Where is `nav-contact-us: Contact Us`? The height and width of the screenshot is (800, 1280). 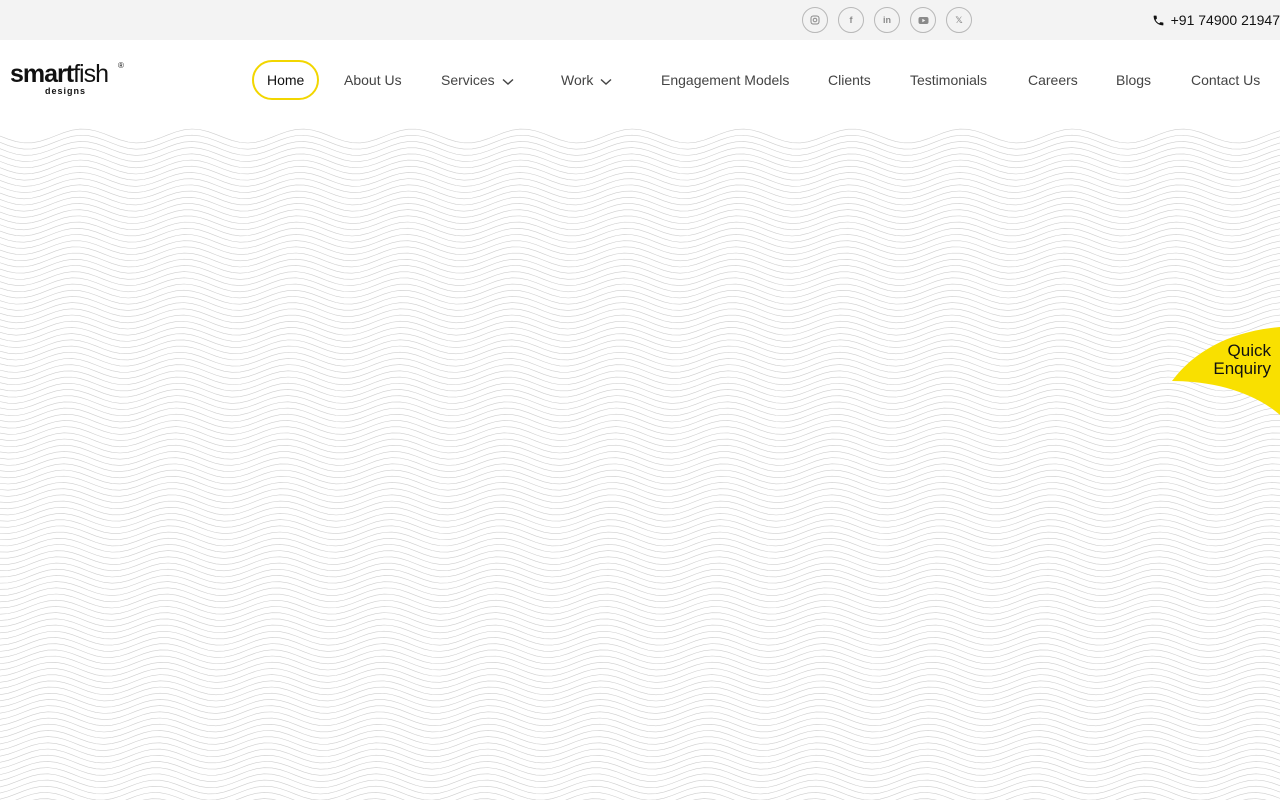
nav-contact-us: Contact Us is located at coordinates (1225, 80).